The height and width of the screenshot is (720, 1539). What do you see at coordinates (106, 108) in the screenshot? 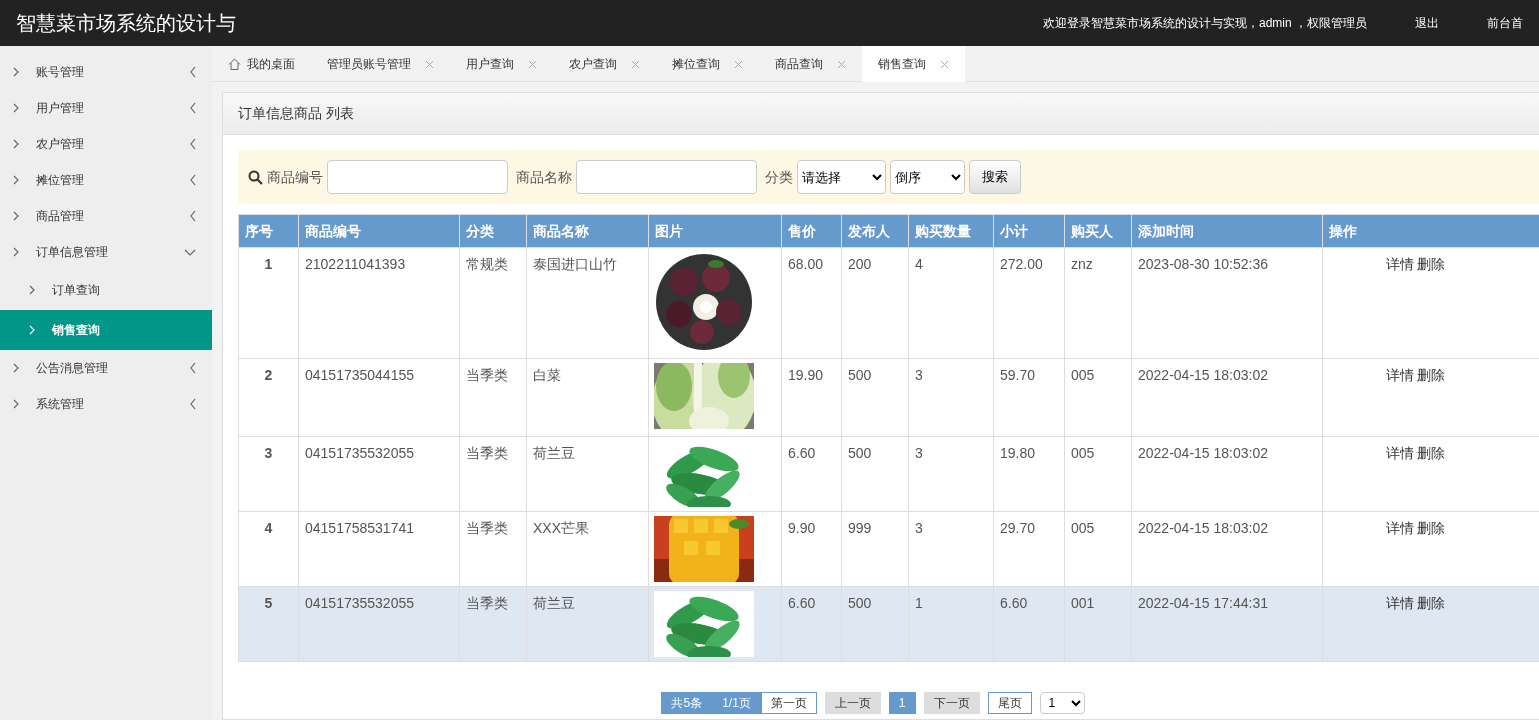
I see `sidebar-item: 用户管理` at bounding box center [106, 108].